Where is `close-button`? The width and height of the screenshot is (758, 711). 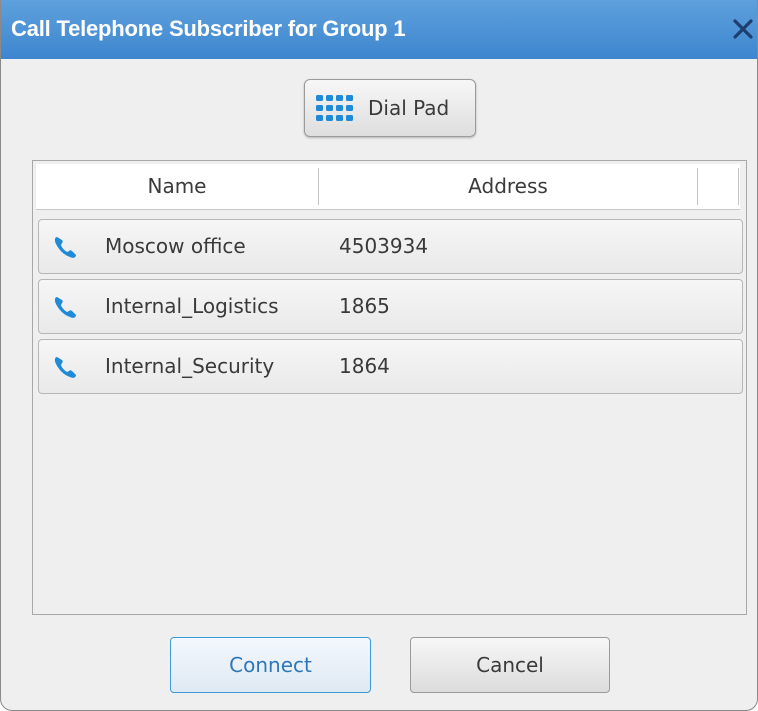
close-button is located at coordinates (743, 28).